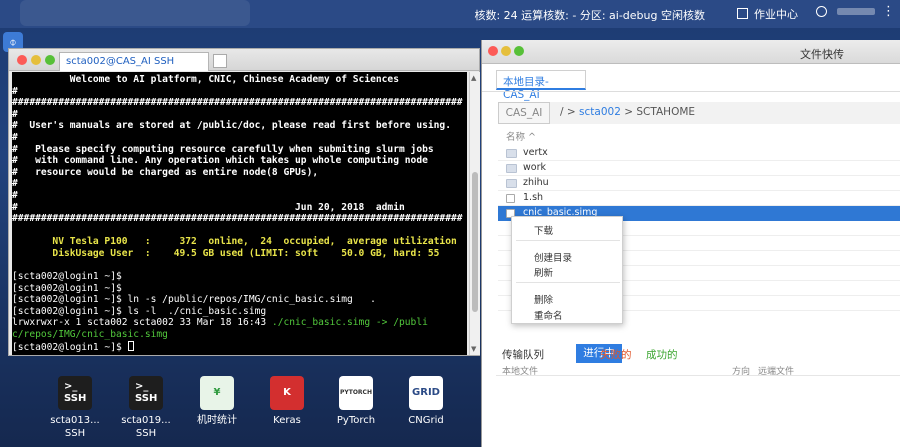  Describe the element at coordinates (511, 153) in the screenshot. I see `folder-icon` at that location.